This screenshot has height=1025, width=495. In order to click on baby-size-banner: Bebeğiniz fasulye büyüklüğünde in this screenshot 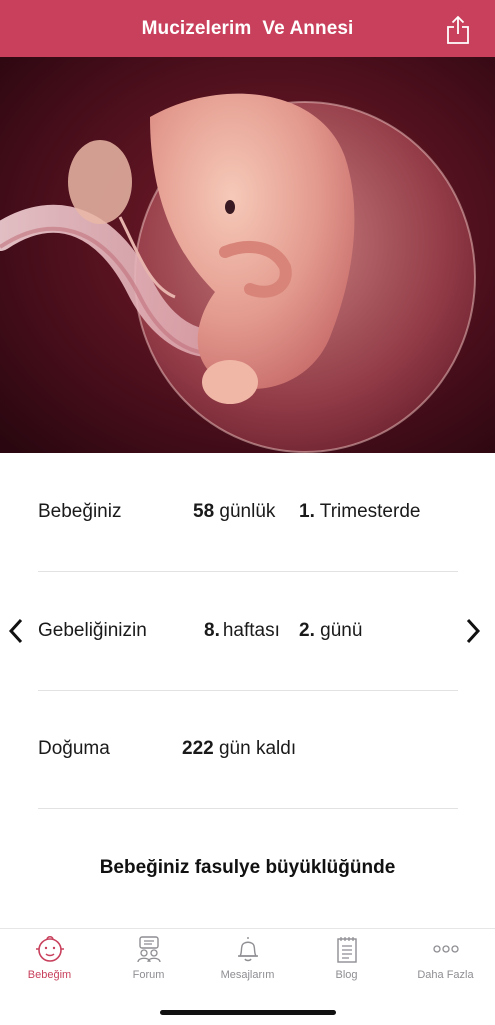, I will do `click(247, 867)`.